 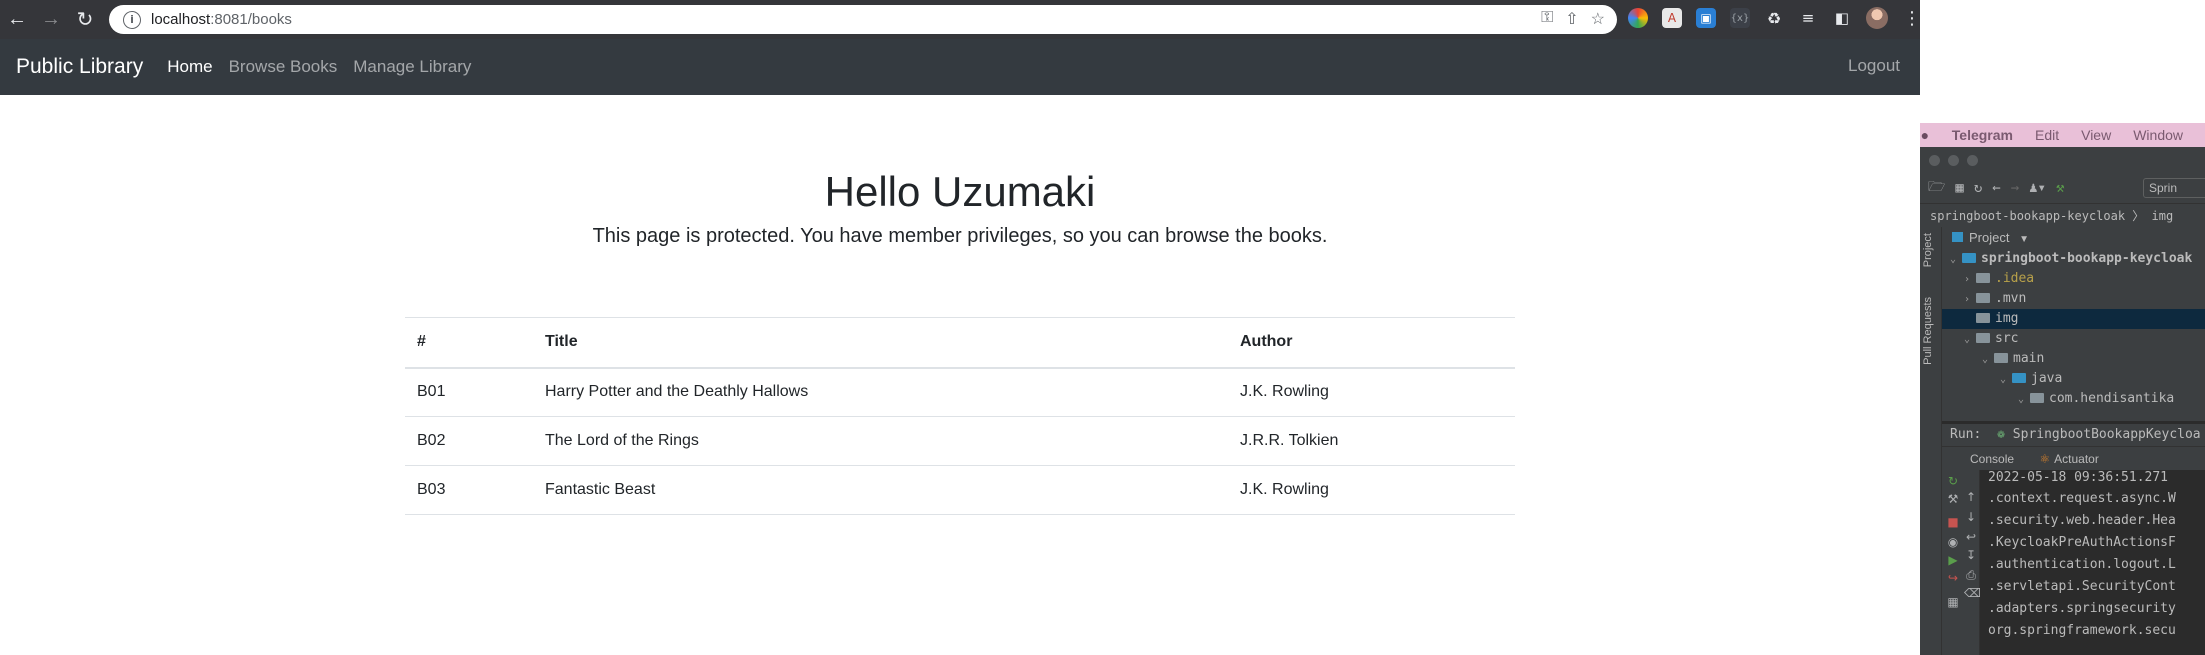 I want to click on tree-item-mvn: › .mvn, so click(x=1995, y=299).